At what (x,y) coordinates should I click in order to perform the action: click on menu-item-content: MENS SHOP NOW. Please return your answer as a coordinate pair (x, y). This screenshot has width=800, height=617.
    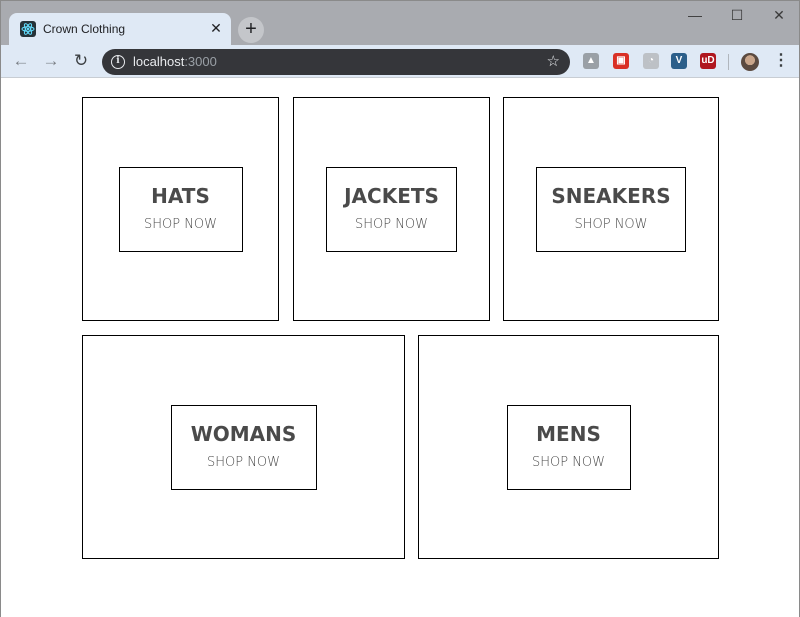
    Looking at the image, I should click on (568, 447).